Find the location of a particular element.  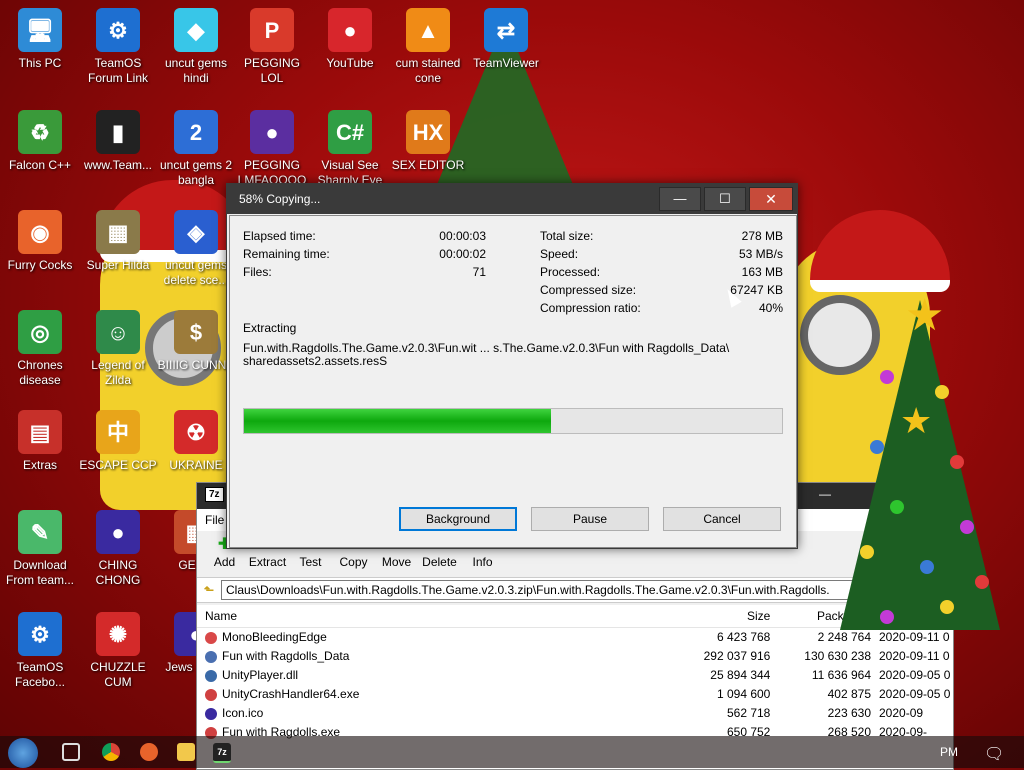

desktop-icon: ● CHING CHONG is located at coordinates (118, 549).